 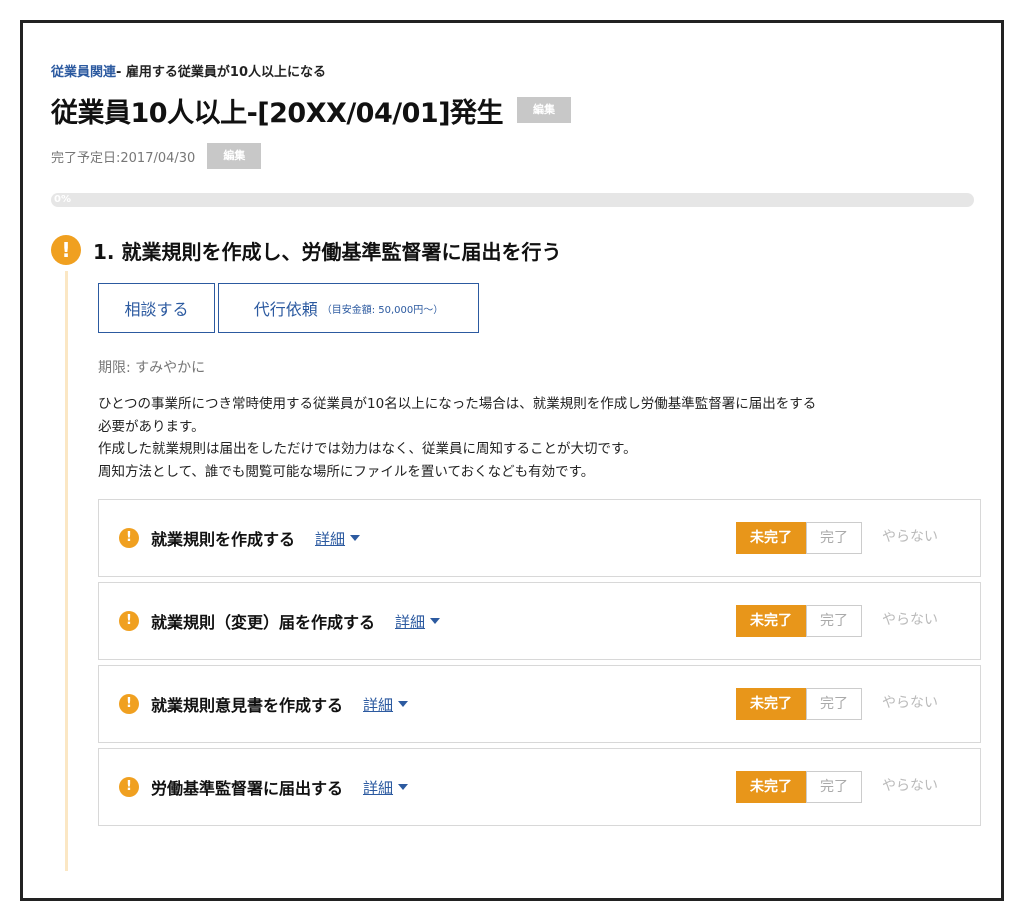 I want to click on section-title: 1. 就業規則を作成し、労働基準監督署に届出を行う, so click(x=327, y=251).